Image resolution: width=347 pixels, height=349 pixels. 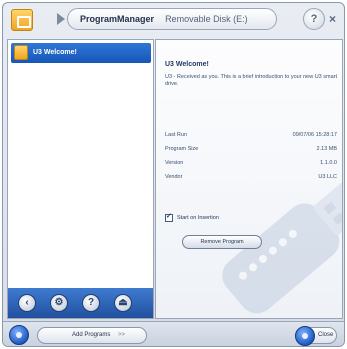 What do you see at coordinates (314, 19) in the screenshot?
I see `help-button: ?` at bounding box center [314, 19].